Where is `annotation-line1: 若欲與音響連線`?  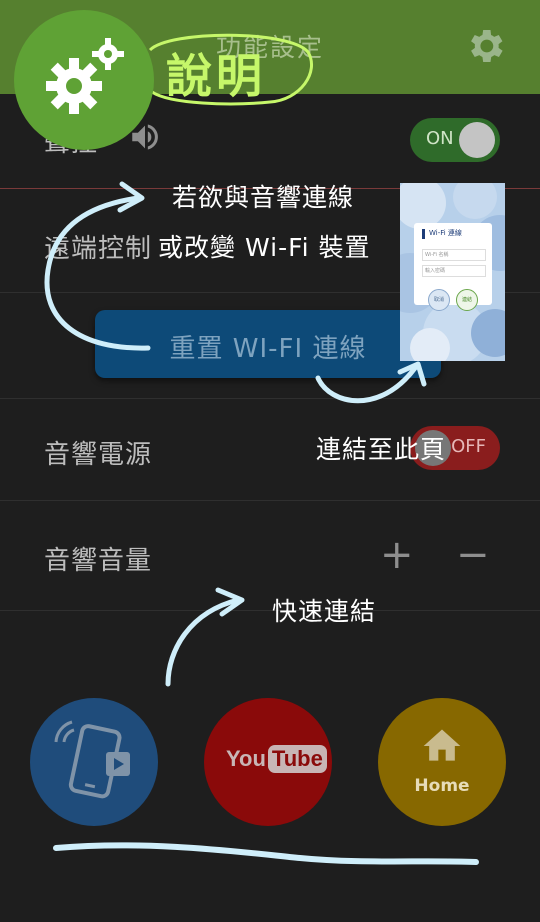
annotation-line1: 若欲與音響連線 is located at coordinates (263, 197).